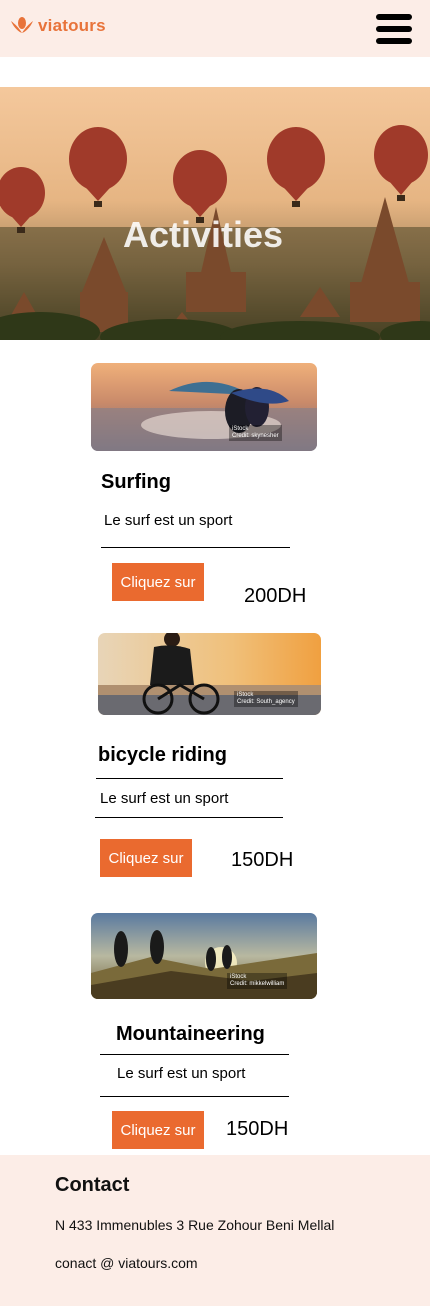  What do you see at coordinates (72, 25) in the screenshot?
I see `brand-name: viatours` at bounding box center [72, 25].